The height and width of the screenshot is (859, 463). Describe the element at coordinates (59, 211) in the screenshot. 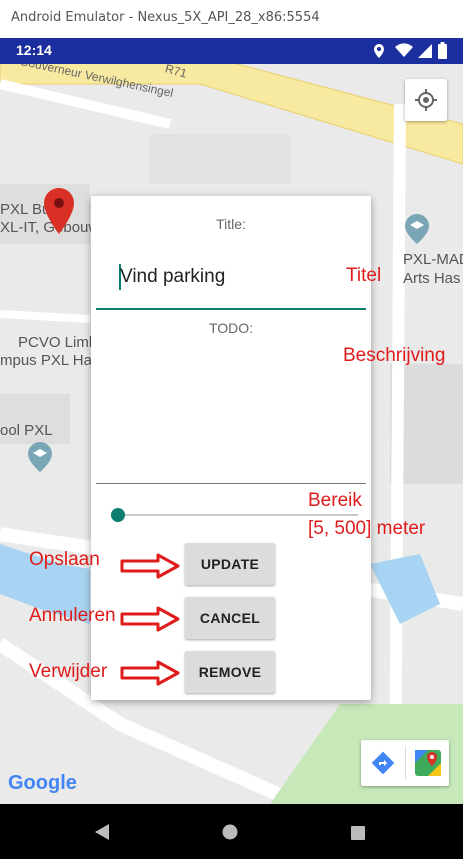

I see `map-marker-icon` at that location.